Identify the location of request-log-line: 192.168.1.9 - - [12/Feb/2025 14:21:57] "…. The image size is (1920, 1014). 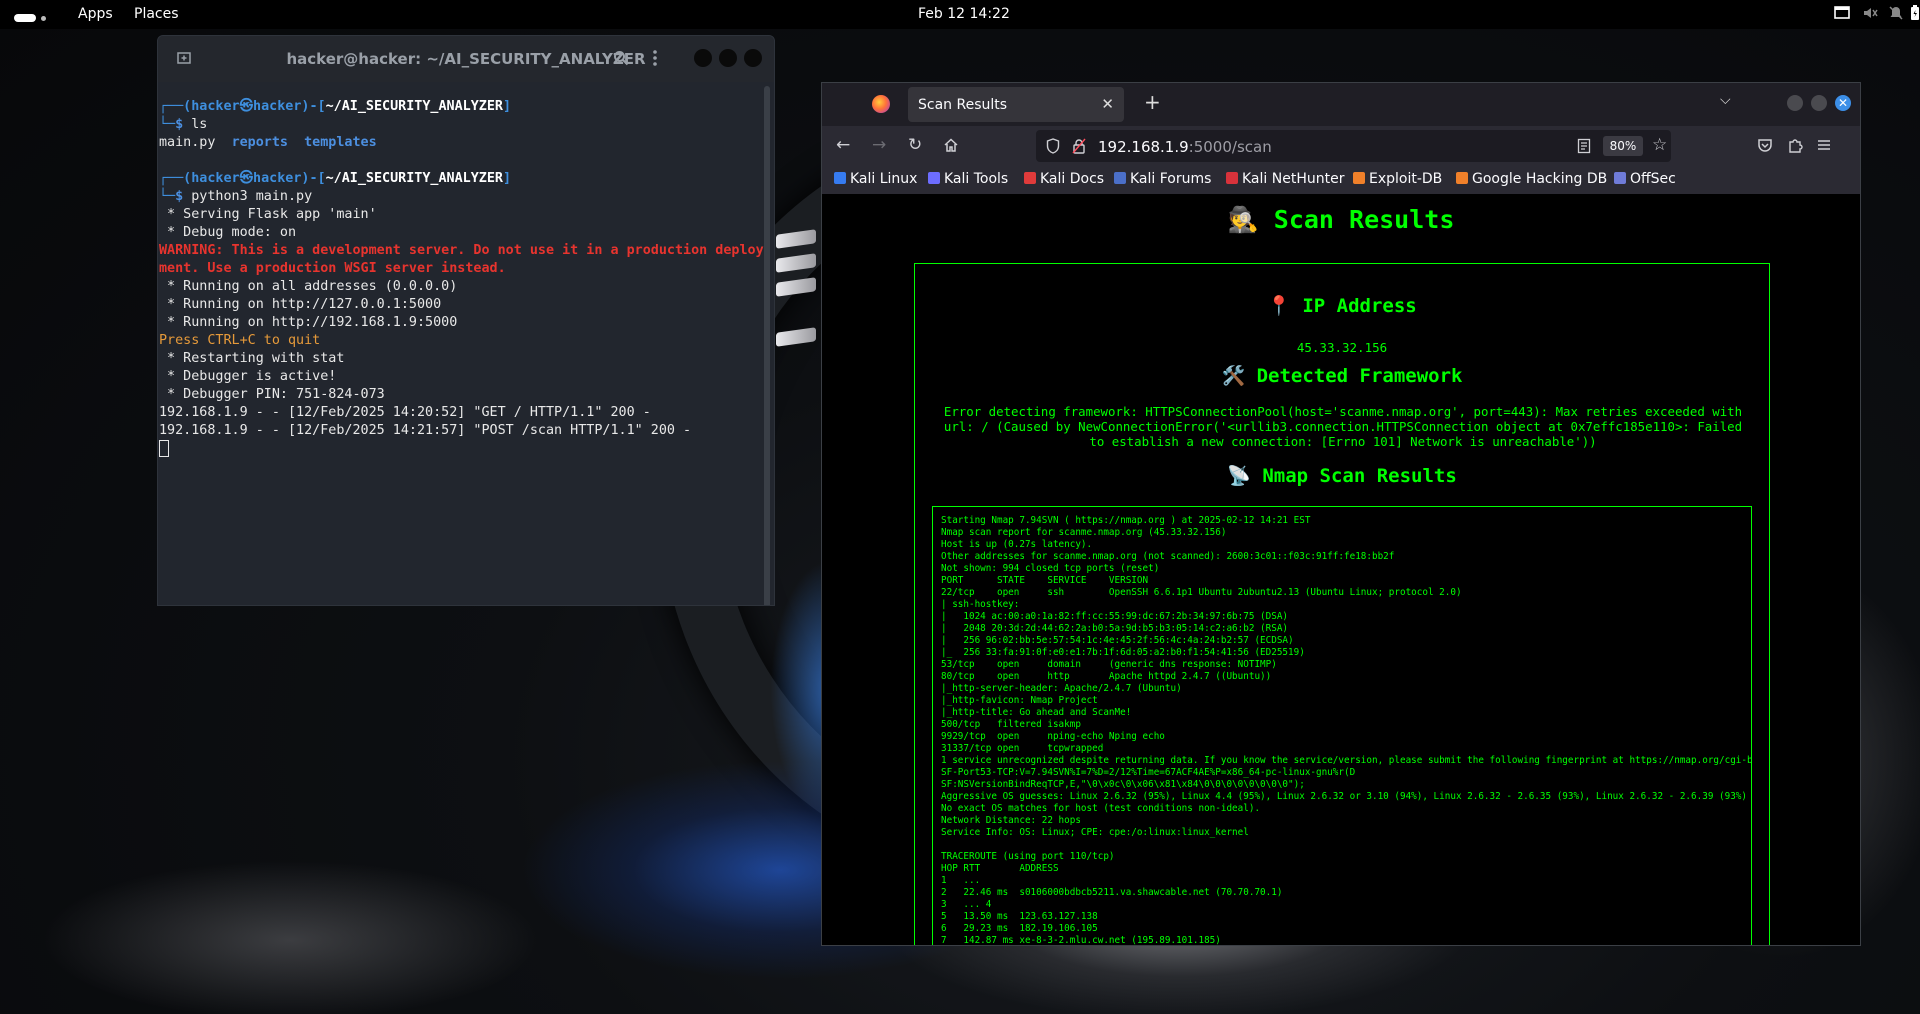
(425, 430).